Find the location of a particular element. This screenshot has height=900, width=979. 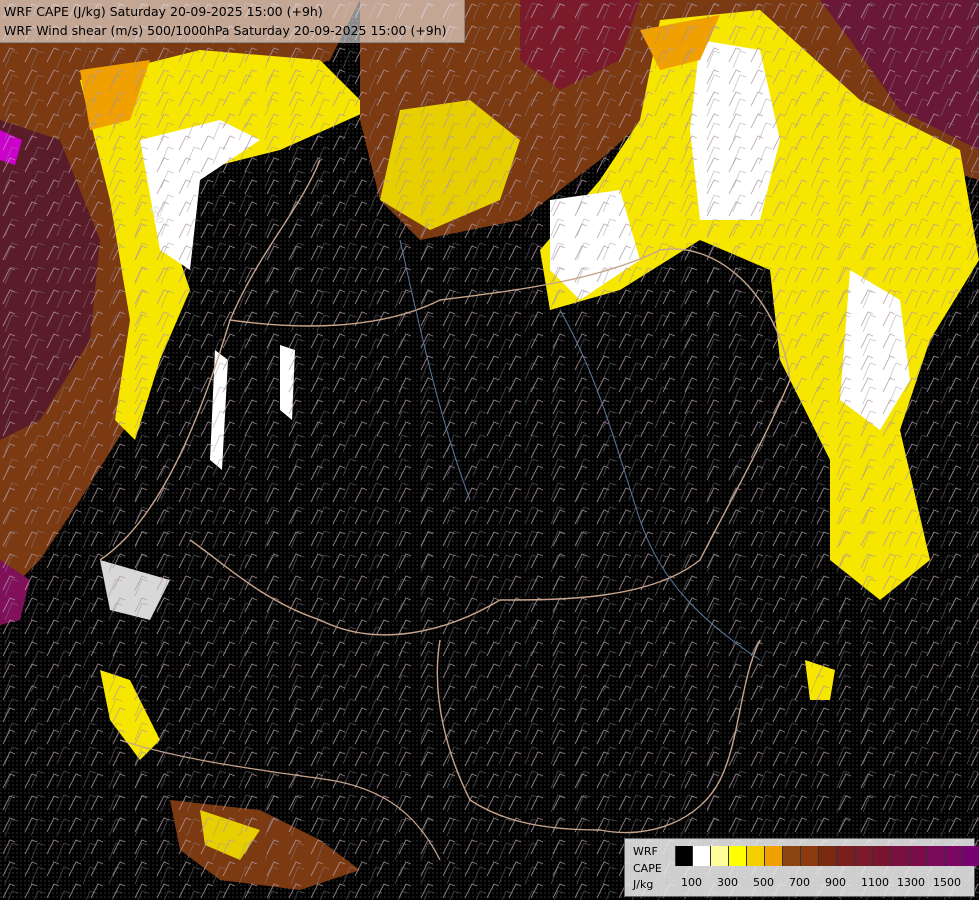

legend-tick-label: 700 is located at coordinates (799, 882).